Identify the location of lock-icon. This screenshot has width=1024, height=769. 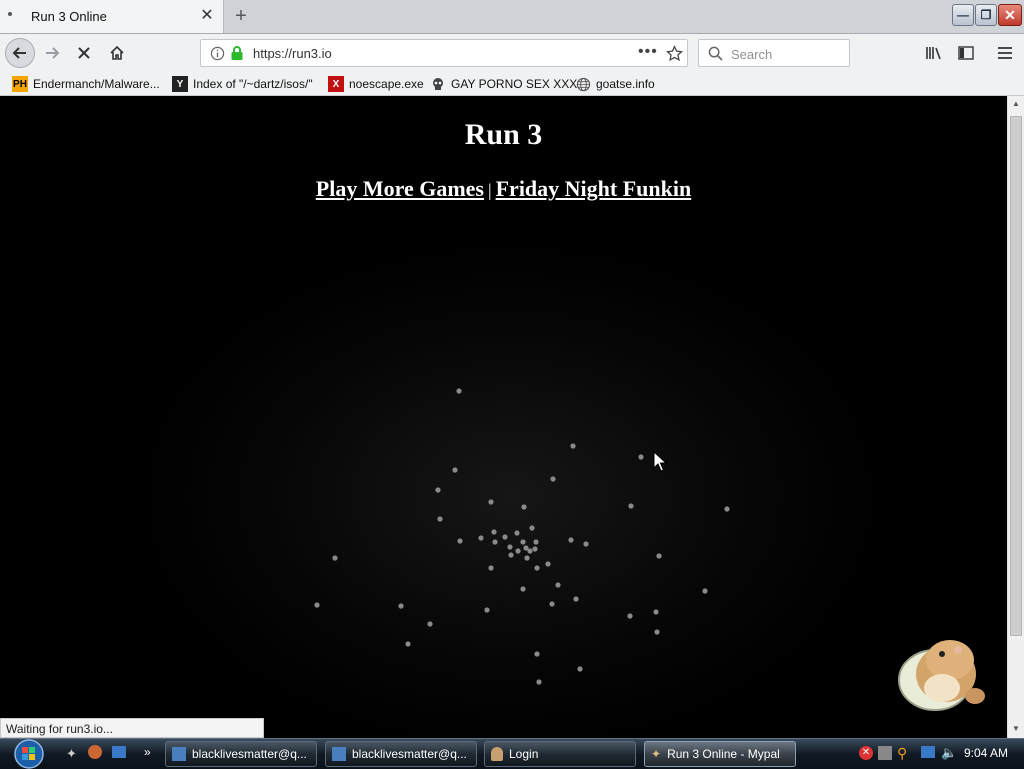
(237, 53).